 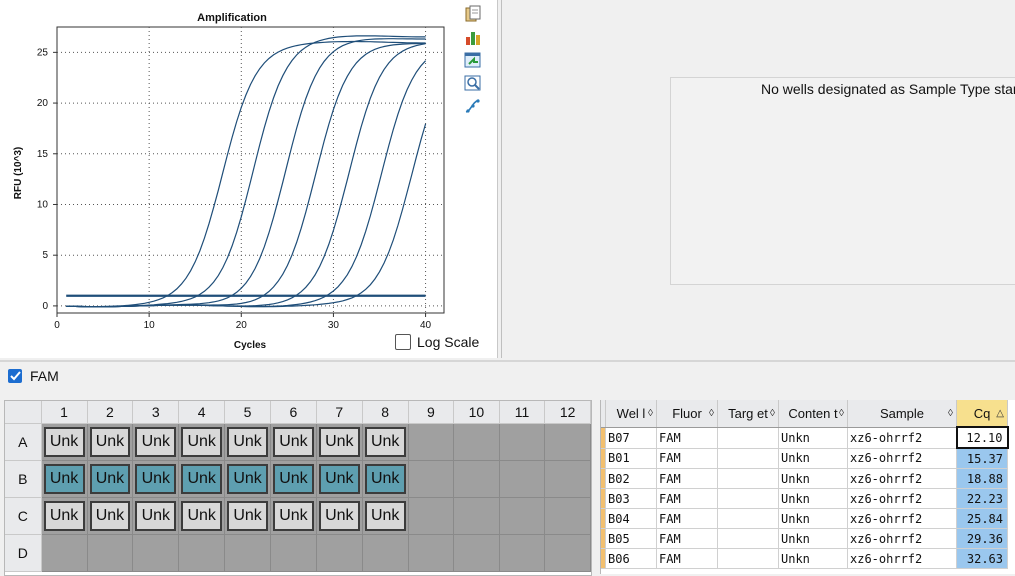 I want to click on fluor-filter-fam: FAM, so click(x=33, y=376).